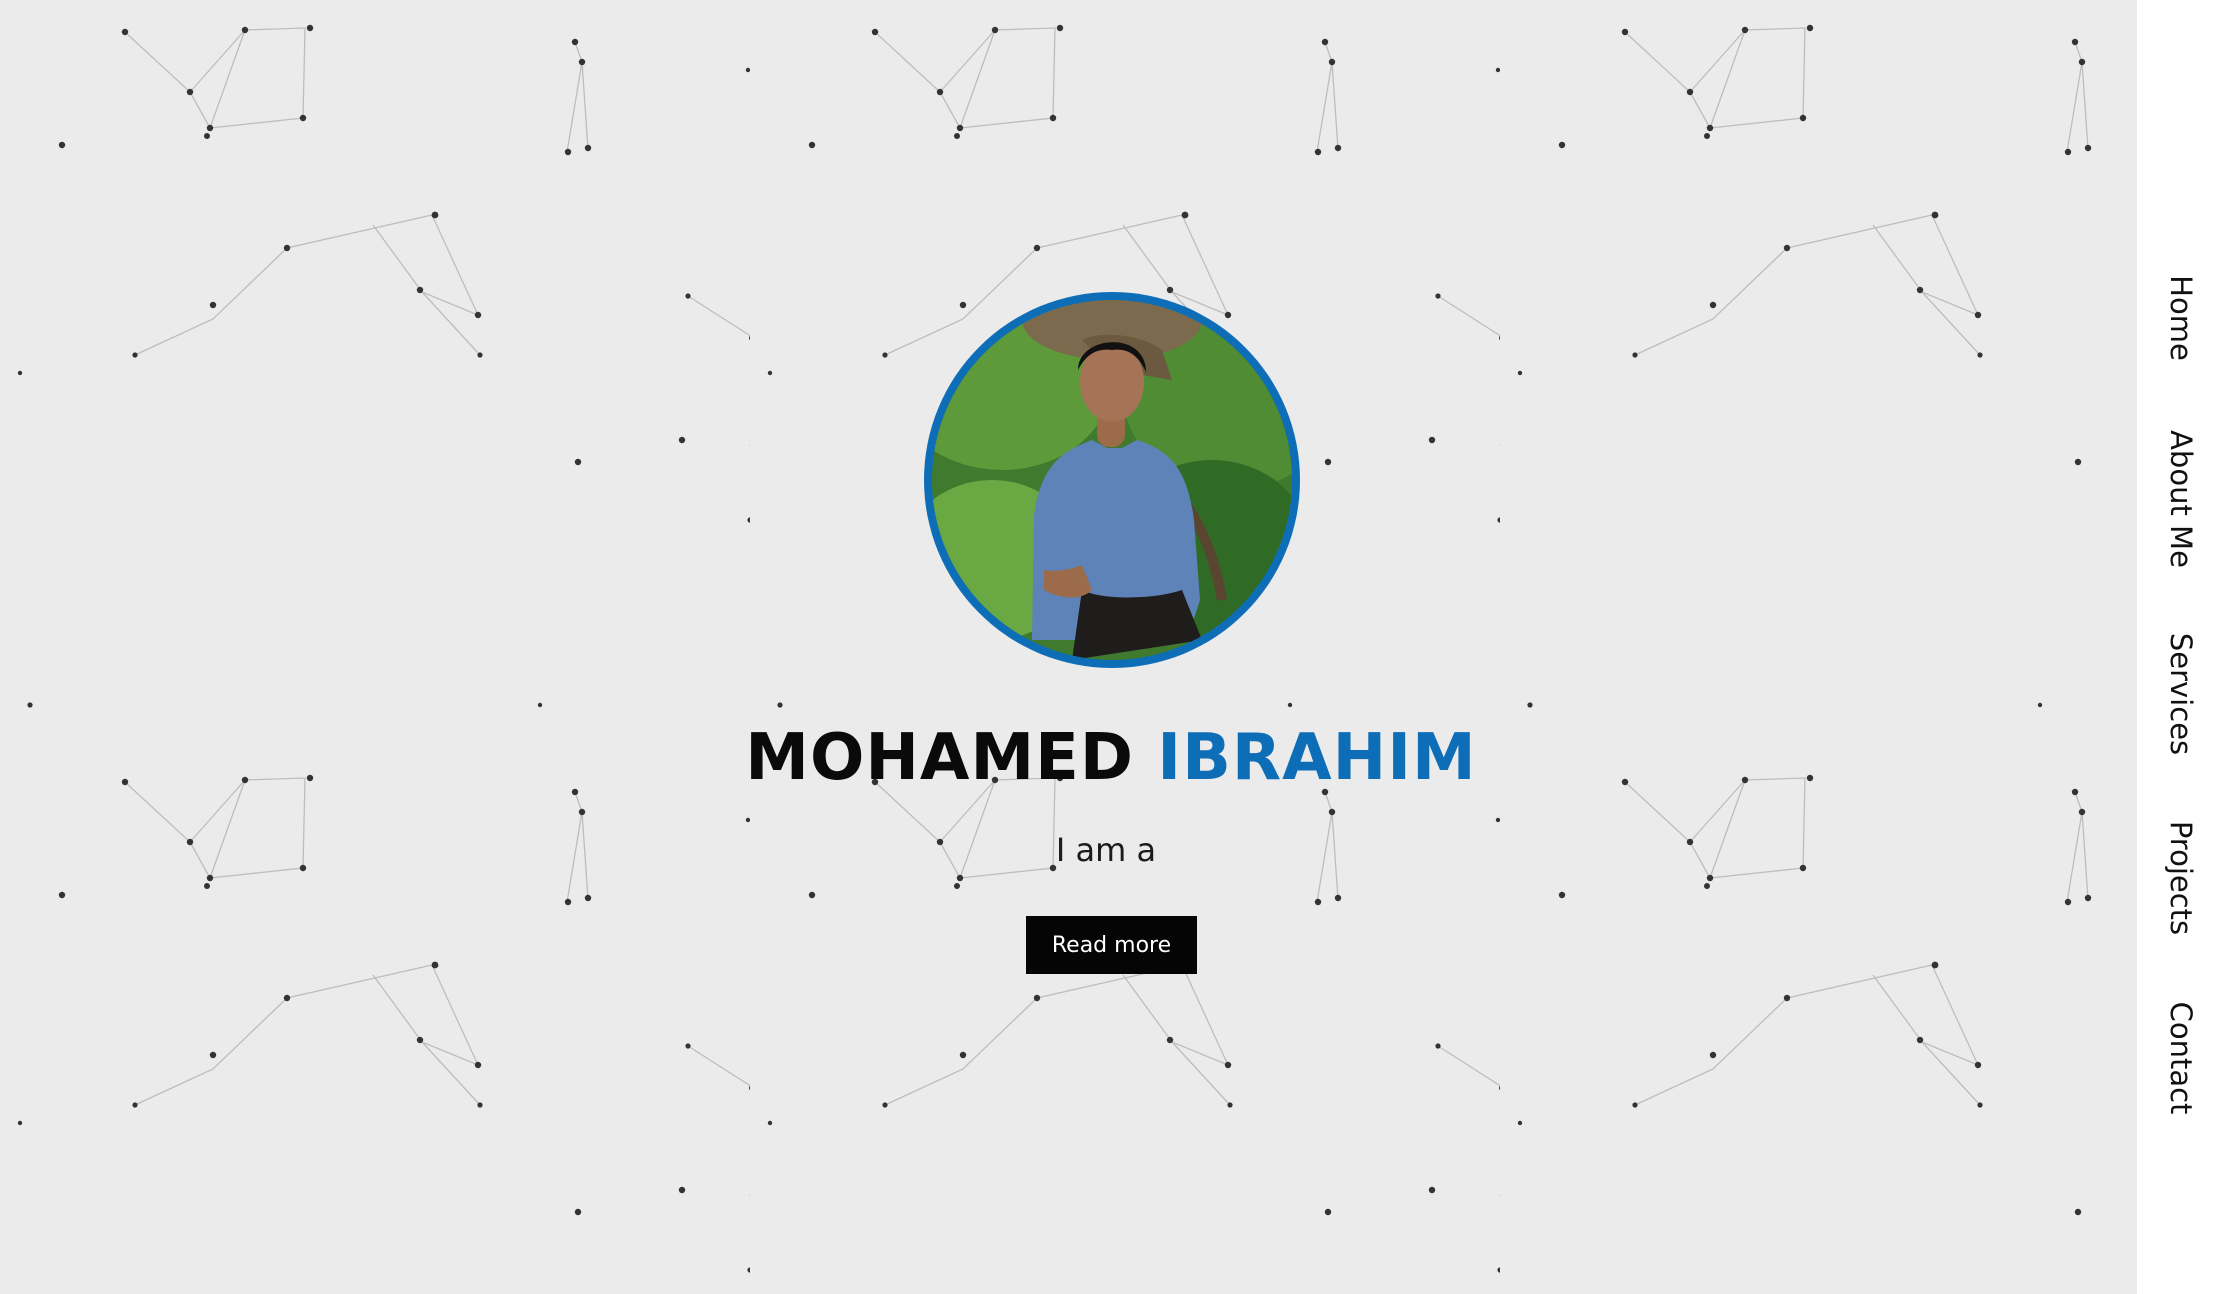 This screenshot has height=1294, width=2226. Describe the element at coordinates (1317, 758) in the screenshot. I see `last-name: IBRAHIM` at that location.